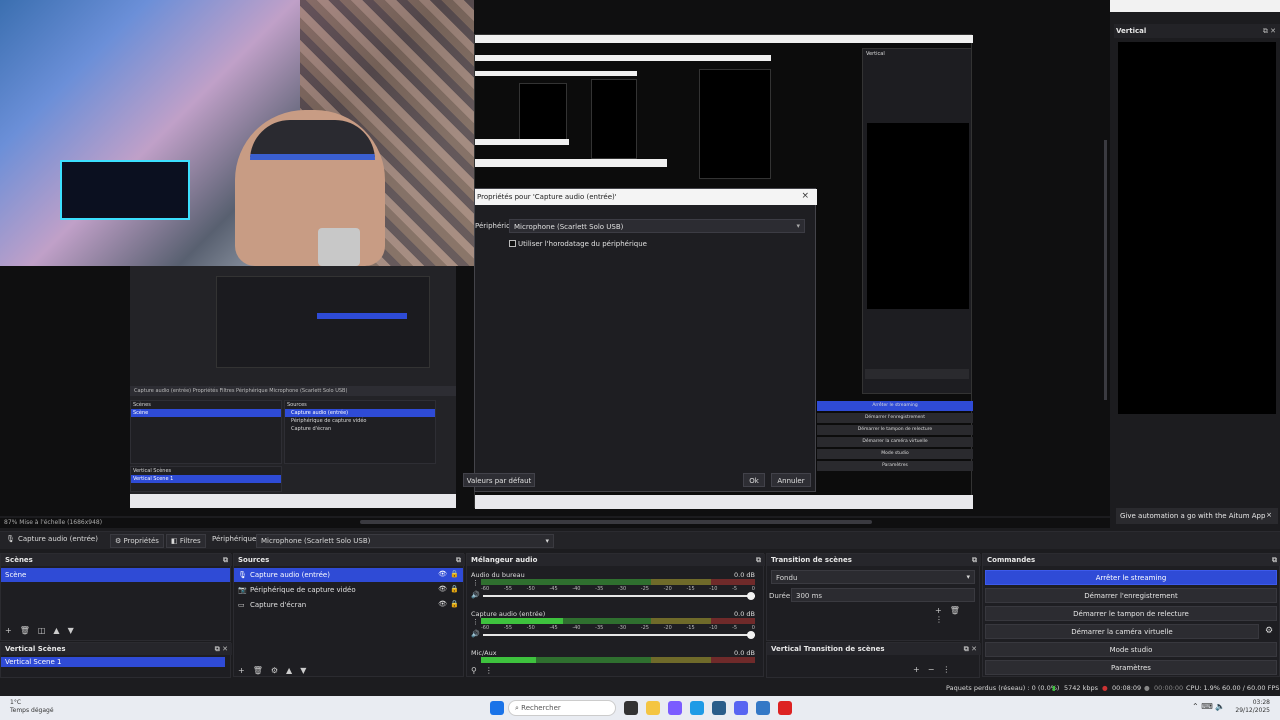 The width and height of the screenshot is (1280, 720). I want to click on meter-tick-label: -30, so click(622, 628).